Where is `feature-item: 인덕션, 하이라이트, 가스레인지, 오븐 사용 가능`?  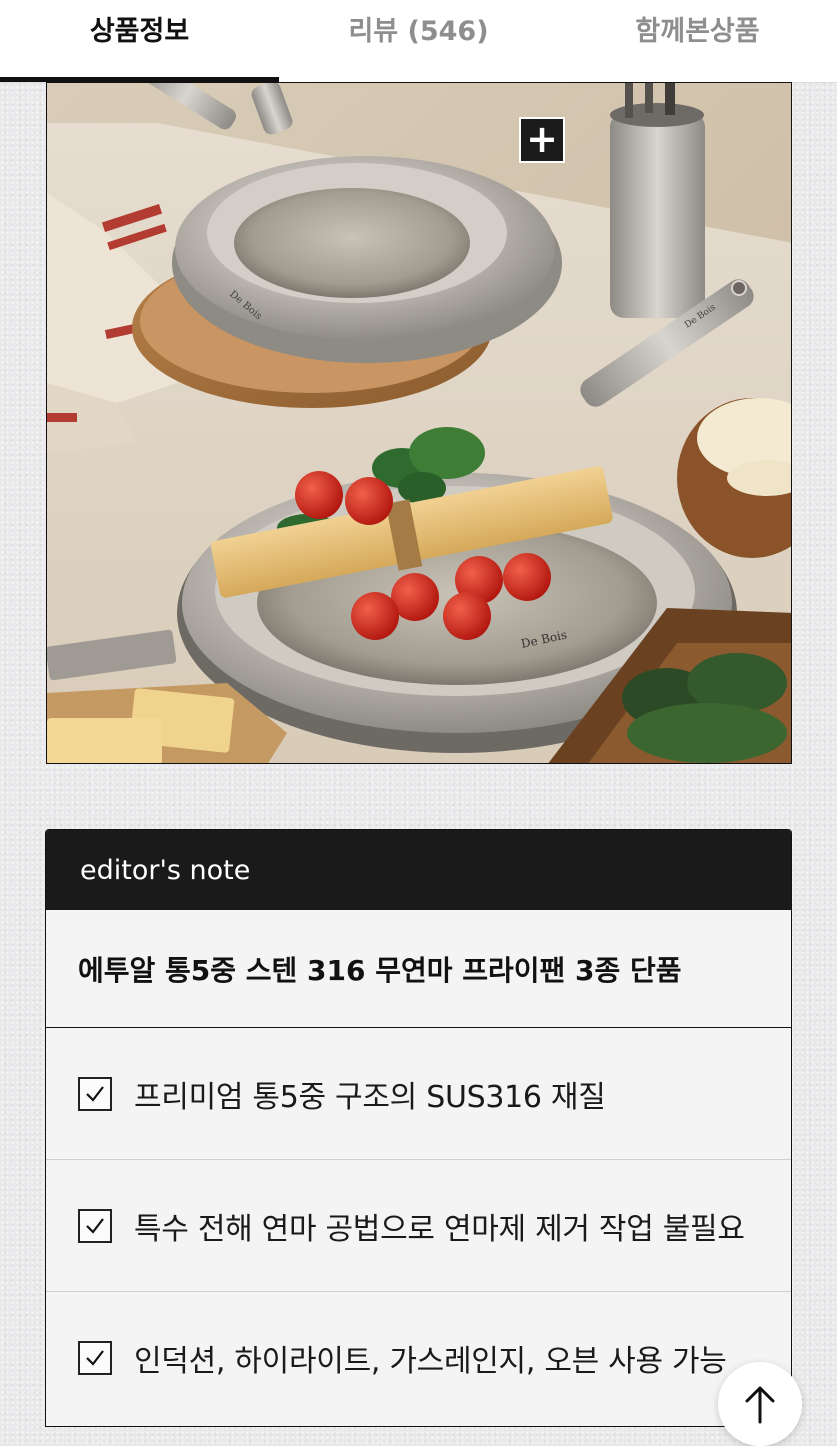
feature-item: 인덕션, 하이라이트, 가스레인지, 오븐 사용 가능 is located at coordinates (418, 1358).